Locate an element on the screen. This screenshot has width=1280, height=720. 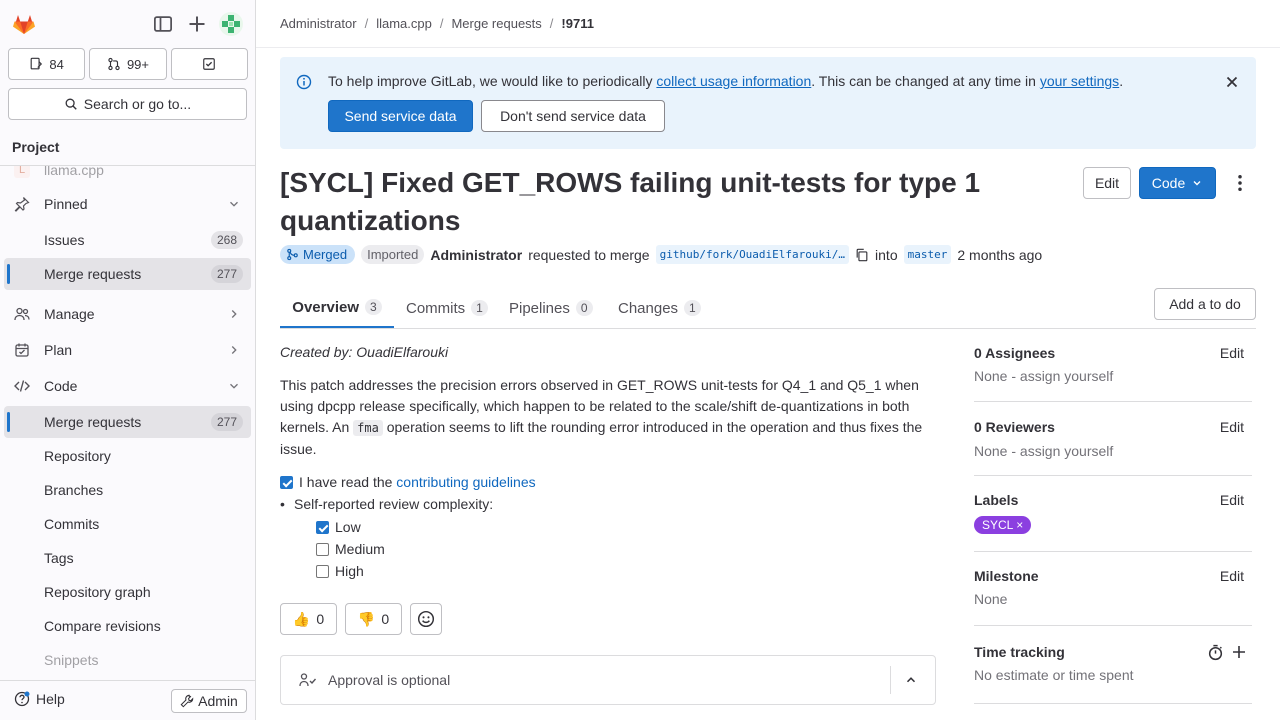
breadcrumb-item: Administrator is located at coordinates (318, 23).